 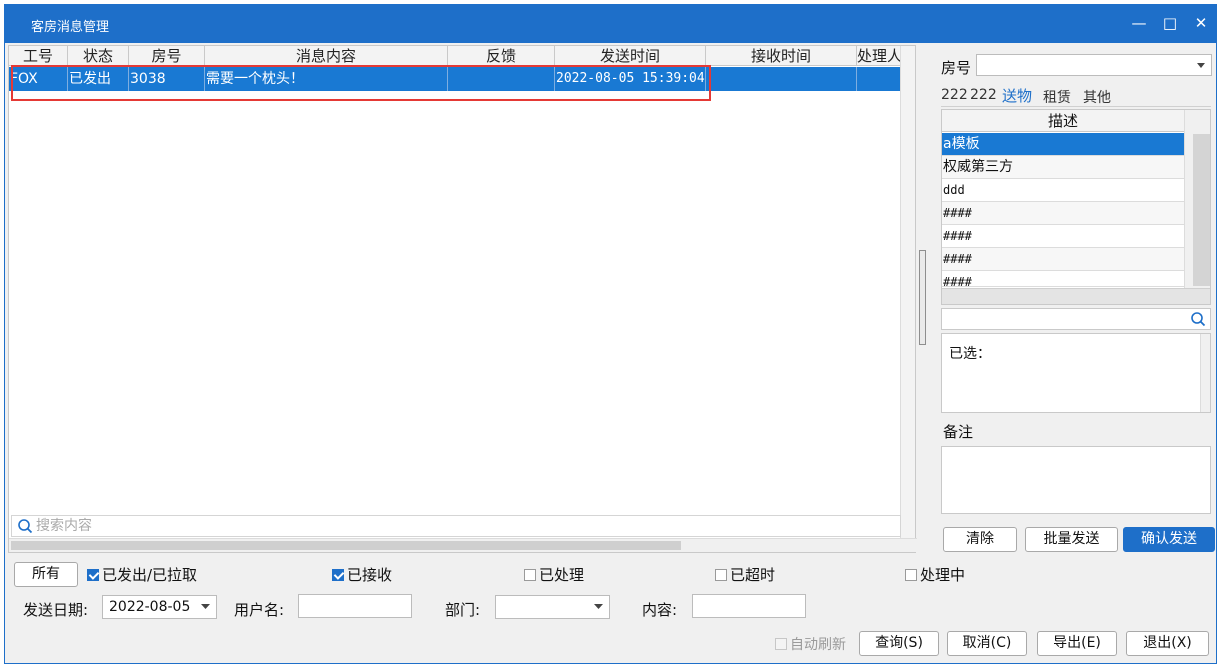 What do you see at coordinates (983, 95) in the screenshot?
I see `tab-222-b: 222` at bounding box center [983, 95].